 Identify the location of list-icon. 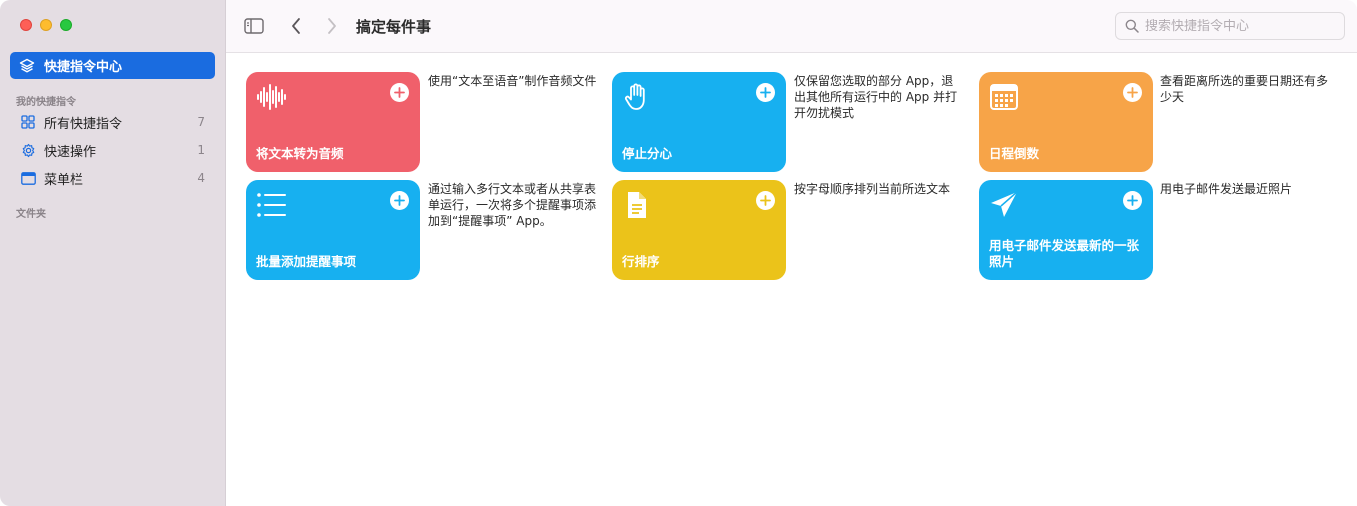
(271, 205).